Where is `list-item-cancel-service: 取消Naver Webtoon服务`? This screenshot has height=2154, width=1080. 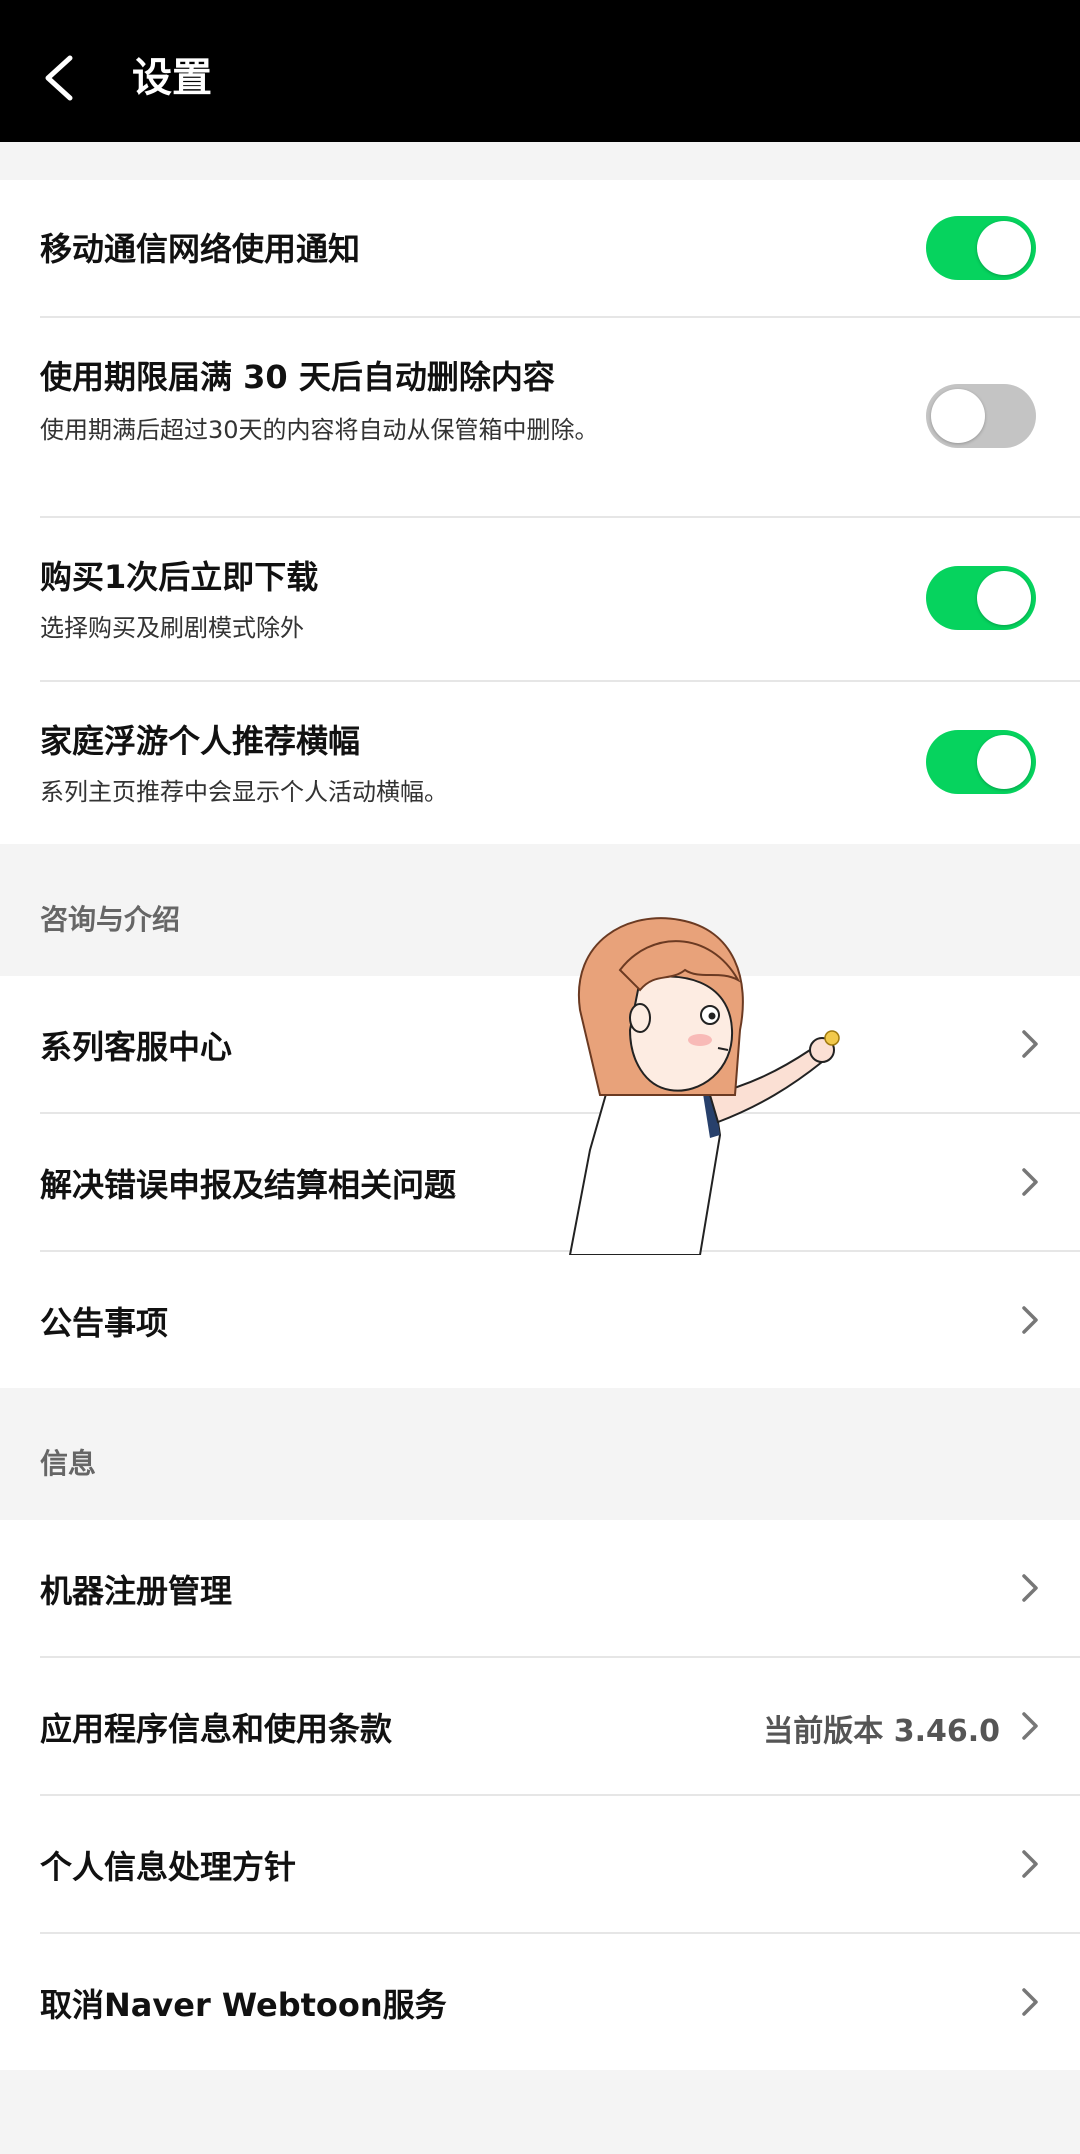
list-item-cancel-service: 取消Naver Webtoon服务 is located at coordinates (540, 2002).